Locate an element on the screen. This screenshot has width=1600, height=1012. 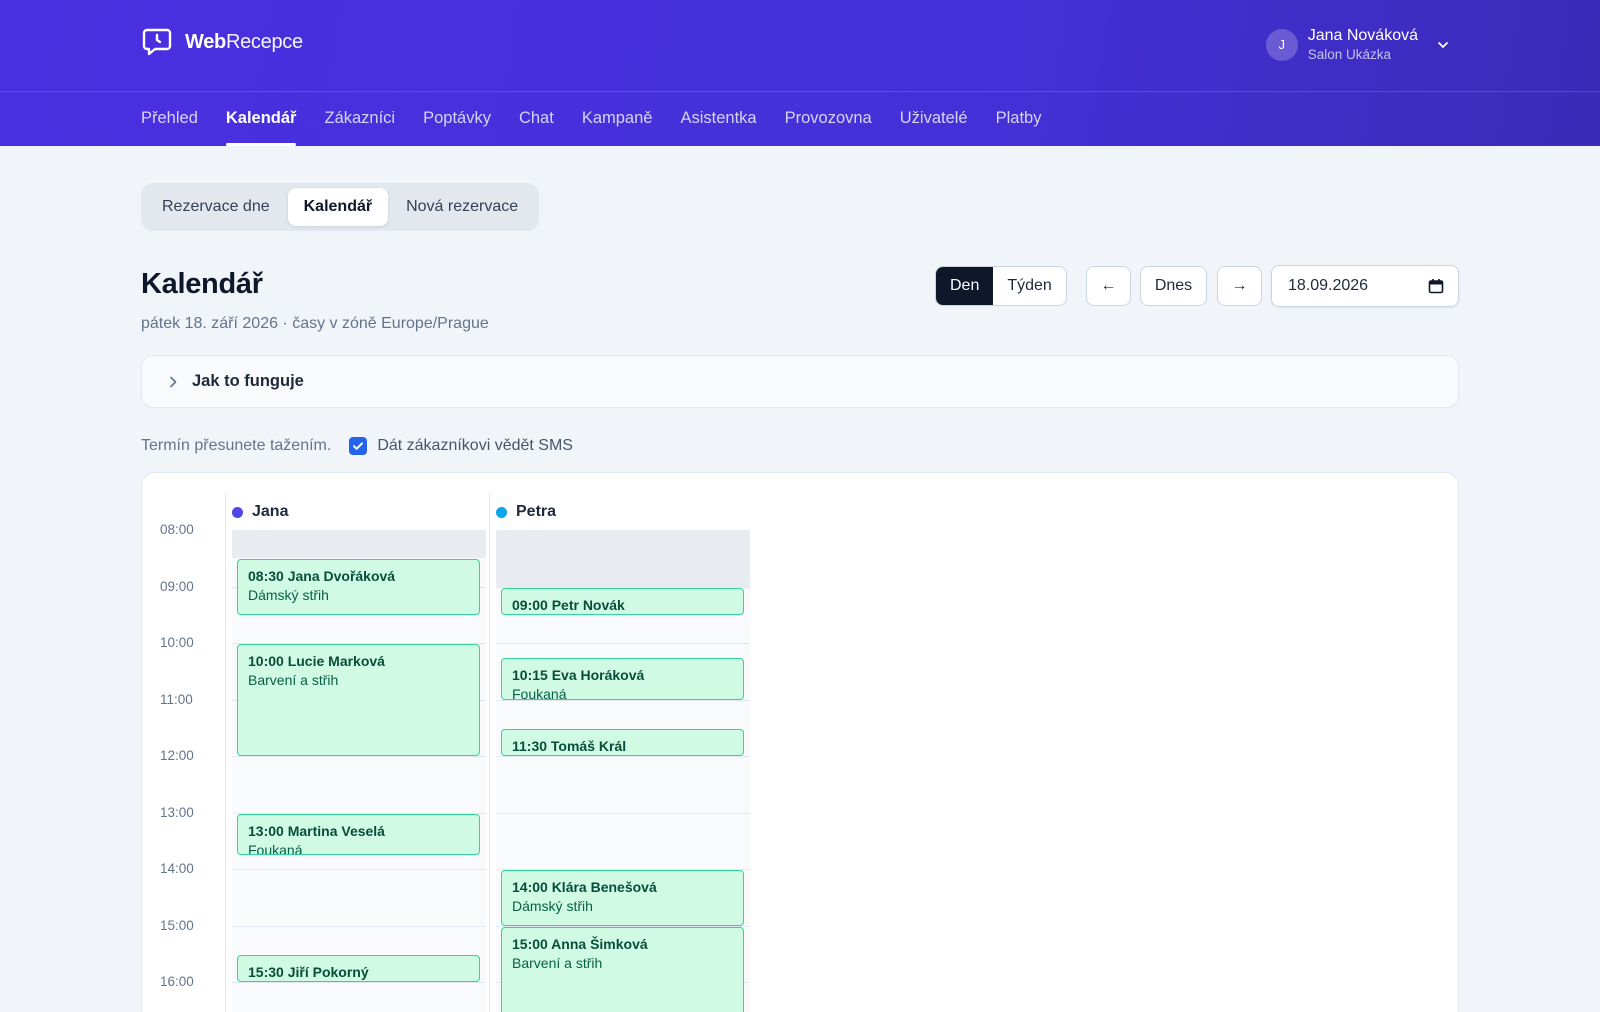
nav-item-uzivatele: Uživatelé is located at coordinates (934, 119).